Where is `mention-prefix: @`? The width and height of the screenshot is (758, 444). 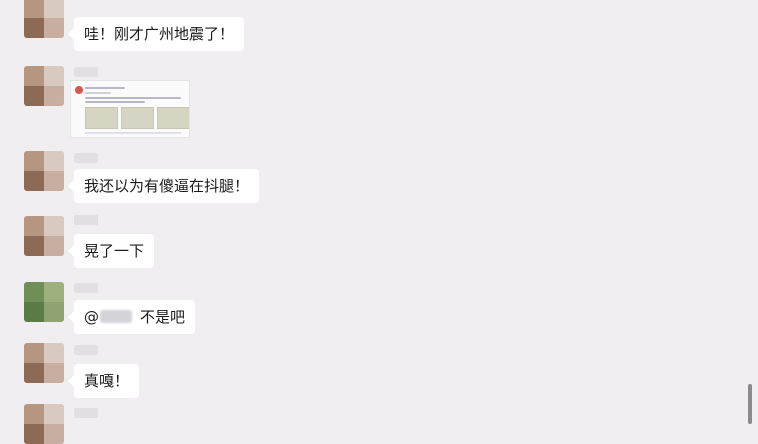 mention-prefix: @ is located at coordinates (91, 317).